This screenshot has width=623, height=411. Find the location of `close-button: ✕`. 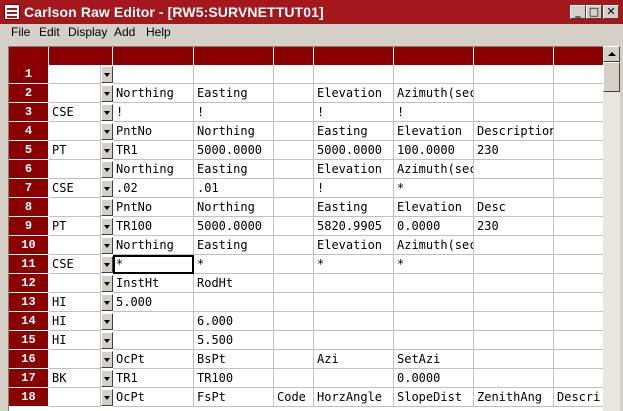

close-button: ✕ is located at coordinates (611, 12).